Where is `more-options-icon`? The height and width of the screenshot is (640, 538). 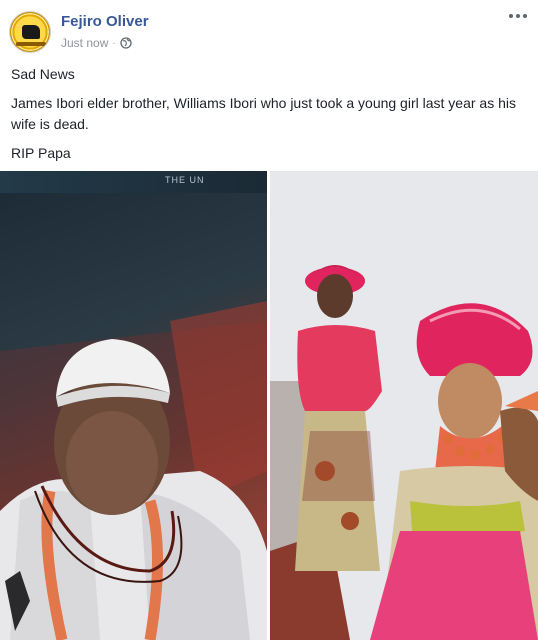 more-options-icon is located at coordinates (518, 16).